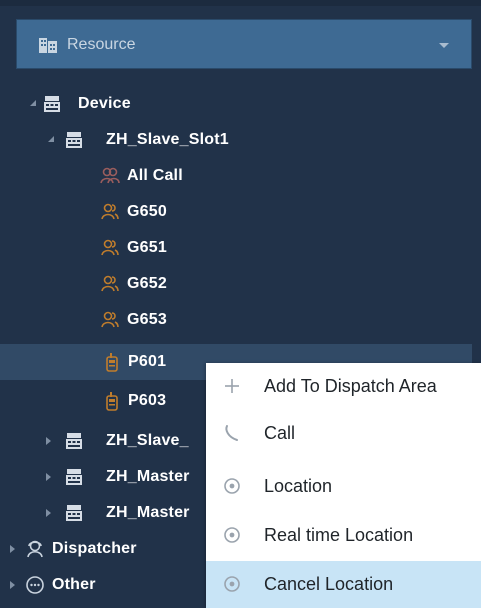  I want to click on resource-dropdown-label: Resource, so click(101, 44).